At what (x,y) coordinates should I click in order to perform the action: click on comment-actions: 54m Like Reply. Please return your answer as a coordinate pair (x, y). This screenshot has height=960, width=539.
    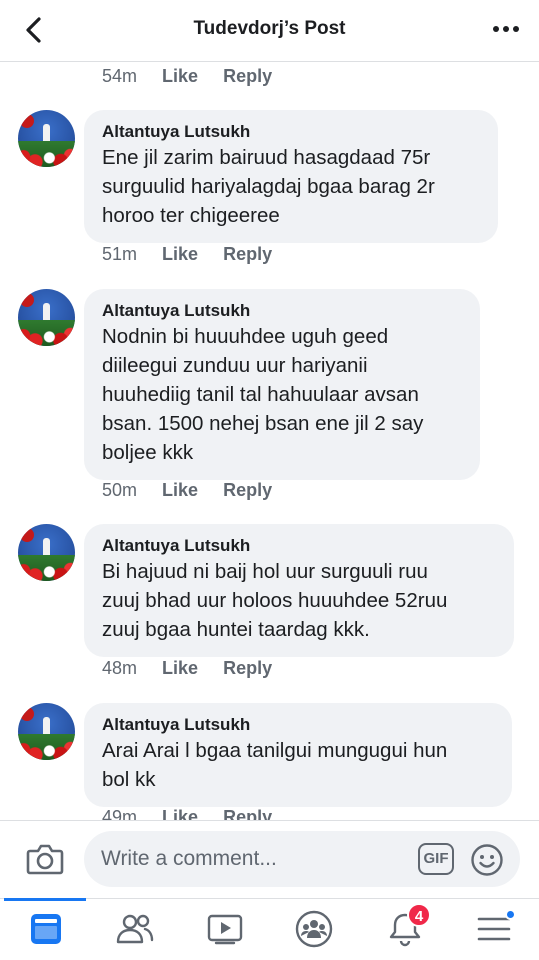
    Looking at the image, I should click on (197, 76).